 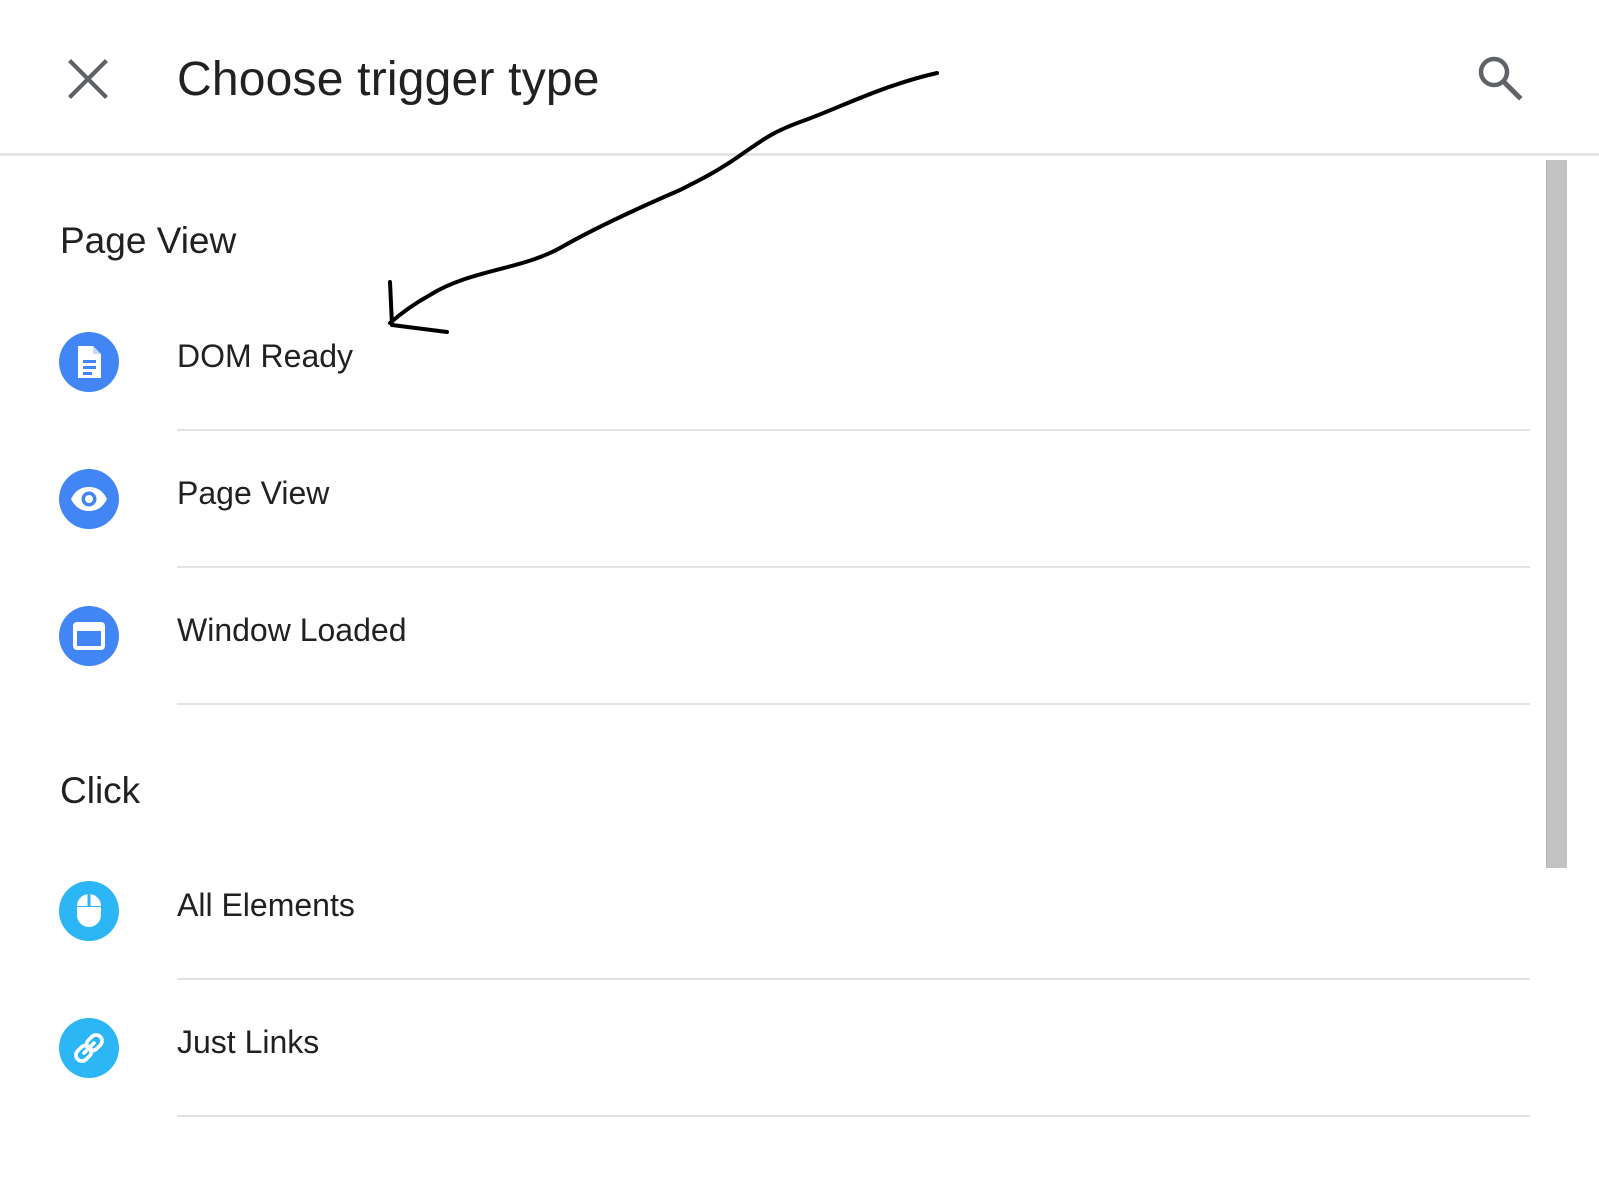 I want to click on page-title: Choose trigger type, so click(x=388, y=79).